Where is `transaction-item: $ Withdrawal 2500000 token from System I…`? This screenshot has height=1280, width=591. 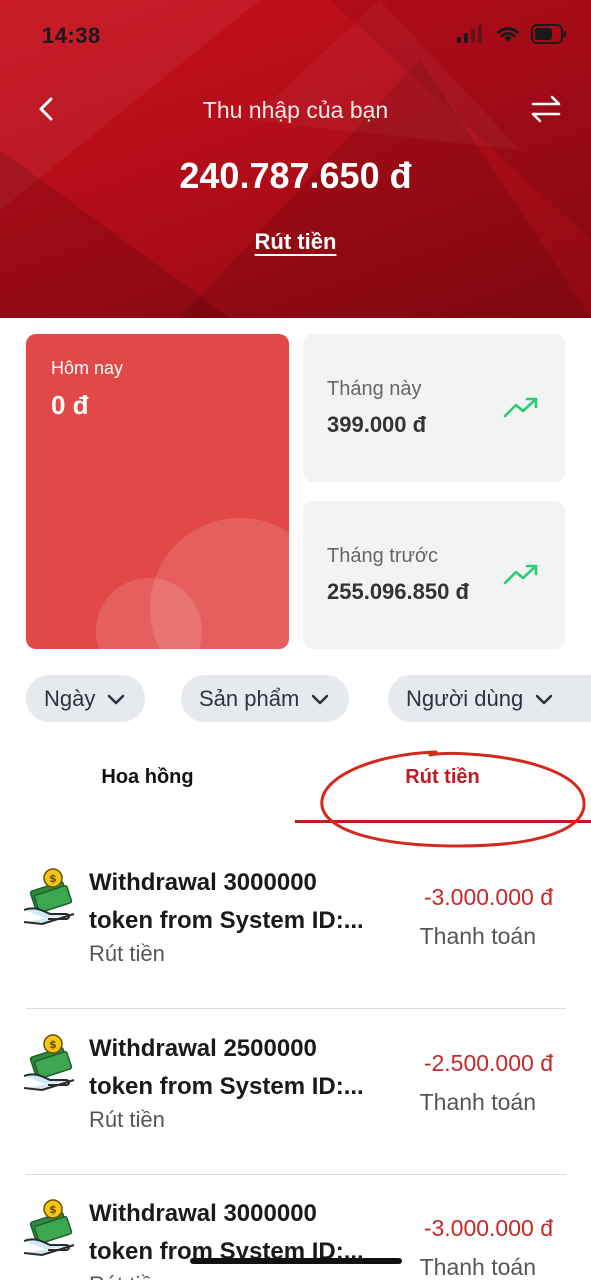 transaction-item: $ Withdrawal 2500000 token from System I… is located at coordinates (295, 1092).